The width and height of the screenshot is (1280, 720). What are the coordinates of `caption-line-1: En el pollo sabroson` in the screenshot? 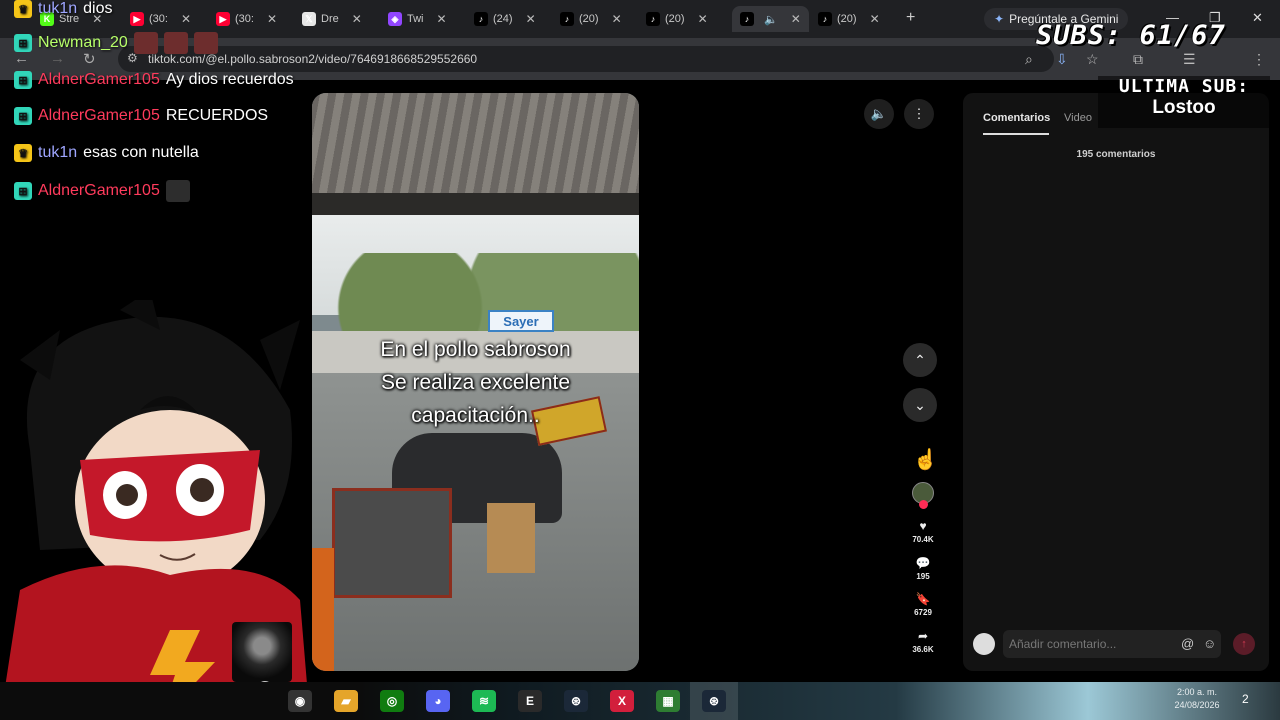 It's located at (475, 349).